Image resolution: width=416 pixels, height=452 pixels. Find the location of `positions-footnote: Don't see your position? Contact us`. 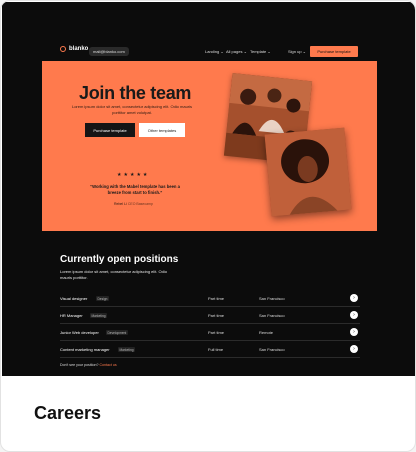

positions-footnote: Don't see your position? Contact us is located at coordinates (88, 365).